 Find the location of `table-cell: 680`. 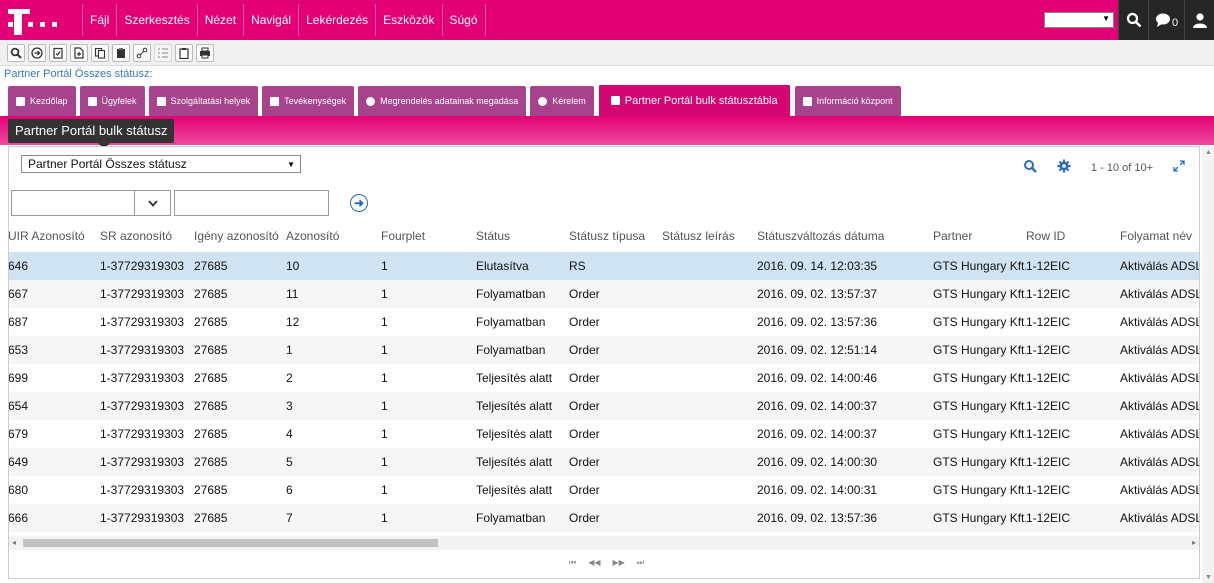

table-cell: 680 is located at coordinates (54, 490).